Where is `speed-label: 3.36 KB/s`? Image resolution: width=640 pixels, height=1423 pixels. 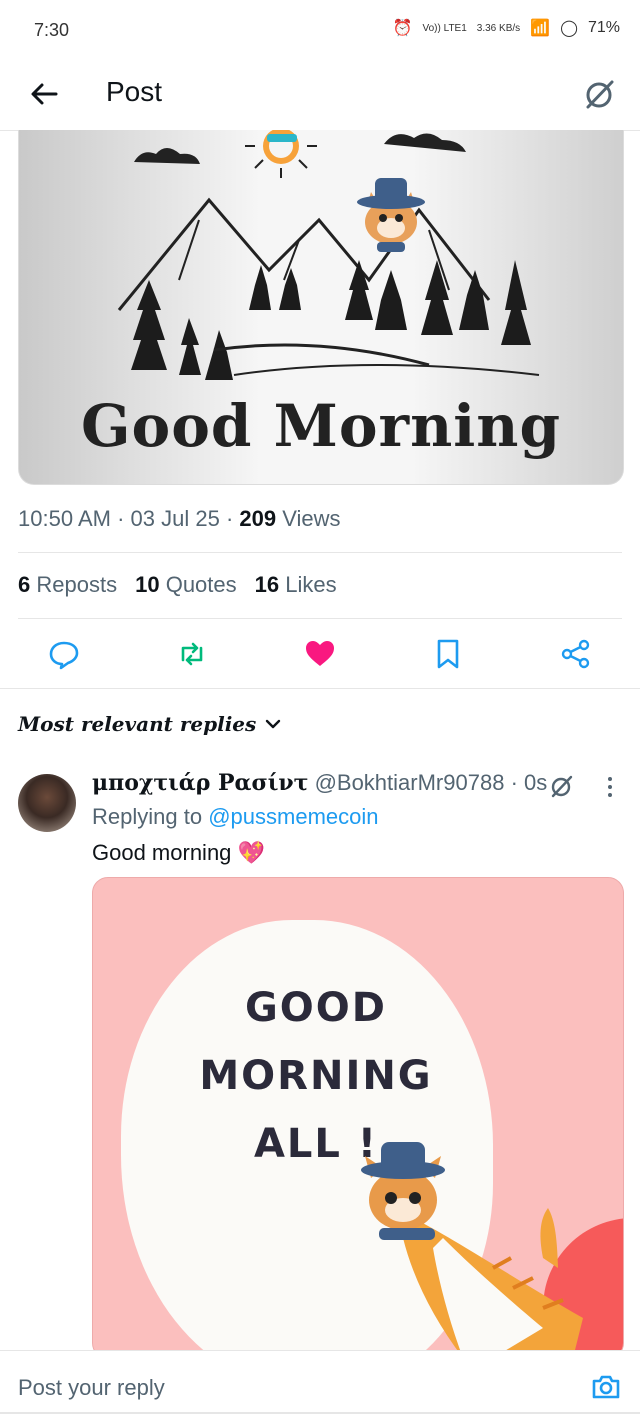
speed-label: 3.36 KB/s is located at coordinates (498, 28).